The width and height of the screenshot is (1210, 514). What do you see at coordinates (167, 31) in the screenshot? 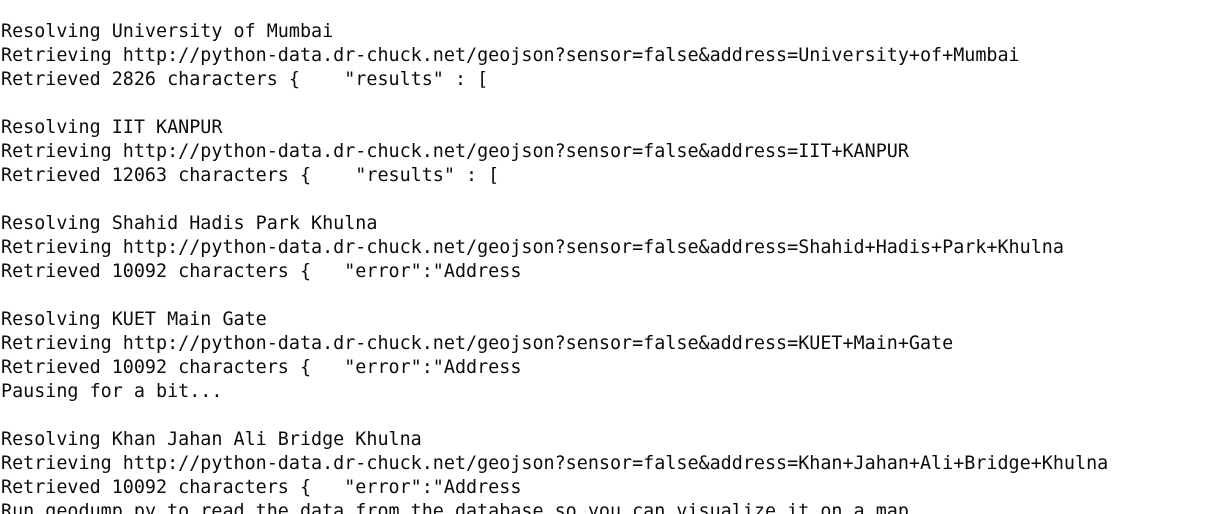
I see `terminal-line: Resolving University of Mumbai` at bounding box center [167, 31].